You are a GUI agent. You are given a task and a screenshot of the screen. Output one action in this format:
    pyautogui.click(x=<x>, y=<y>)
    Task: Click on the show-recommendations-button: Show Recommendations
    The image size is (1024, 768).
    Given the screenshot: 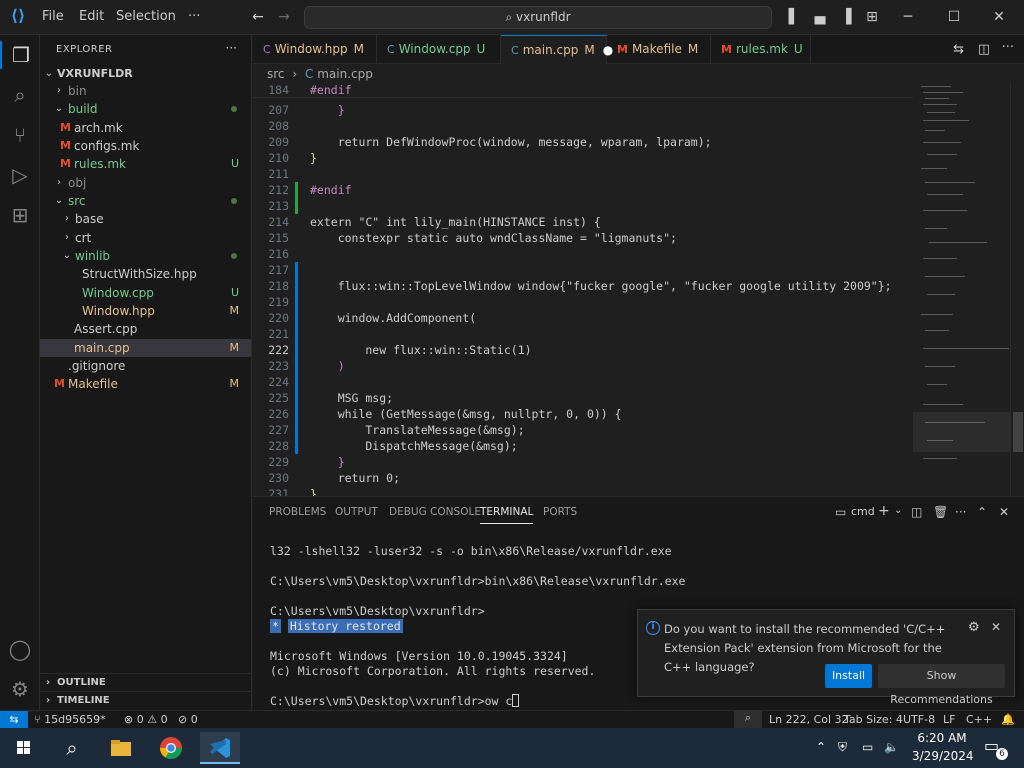 What is the action you would take?
    pyautogui.click(x=941, y=685)
    